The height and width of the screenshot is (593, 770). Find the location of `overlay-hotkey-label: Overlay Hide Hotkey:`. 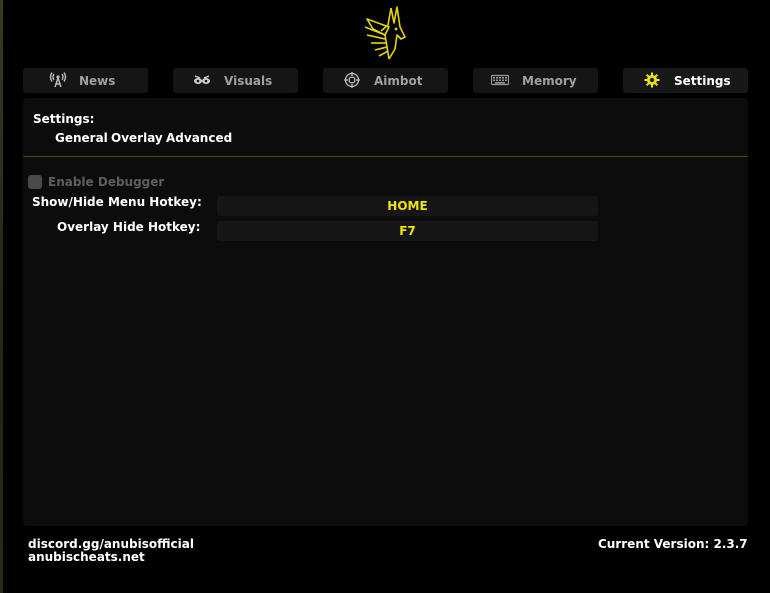

overlay-hotkey-label: Overlay Hide Hotkey: is located at coordinates (129, 227).